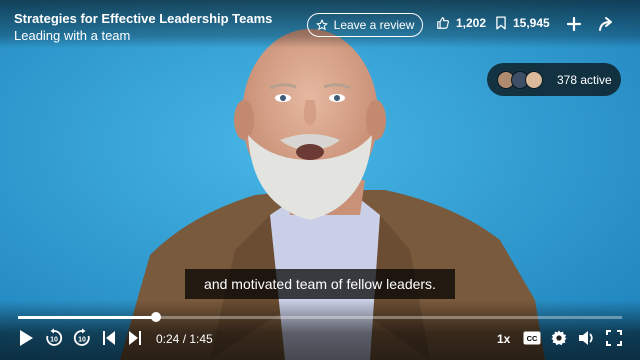 This screenshot has width=640, height=360. I want to click on forward-10-icon: 10, so click(81, 337).